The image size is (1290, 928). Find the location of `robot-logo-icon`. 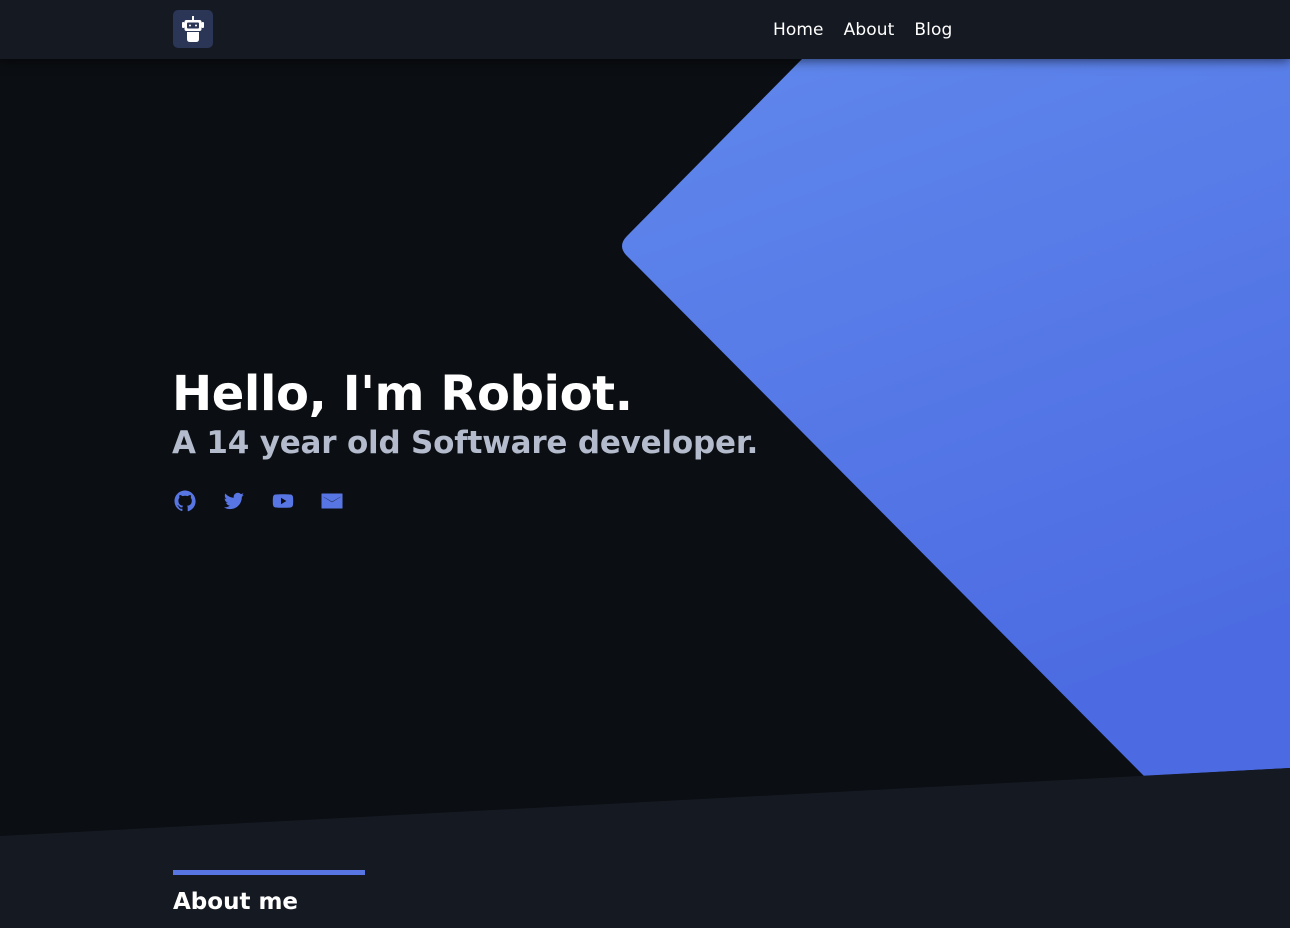

robot-logo-icon is located at coordinates (193, 29).